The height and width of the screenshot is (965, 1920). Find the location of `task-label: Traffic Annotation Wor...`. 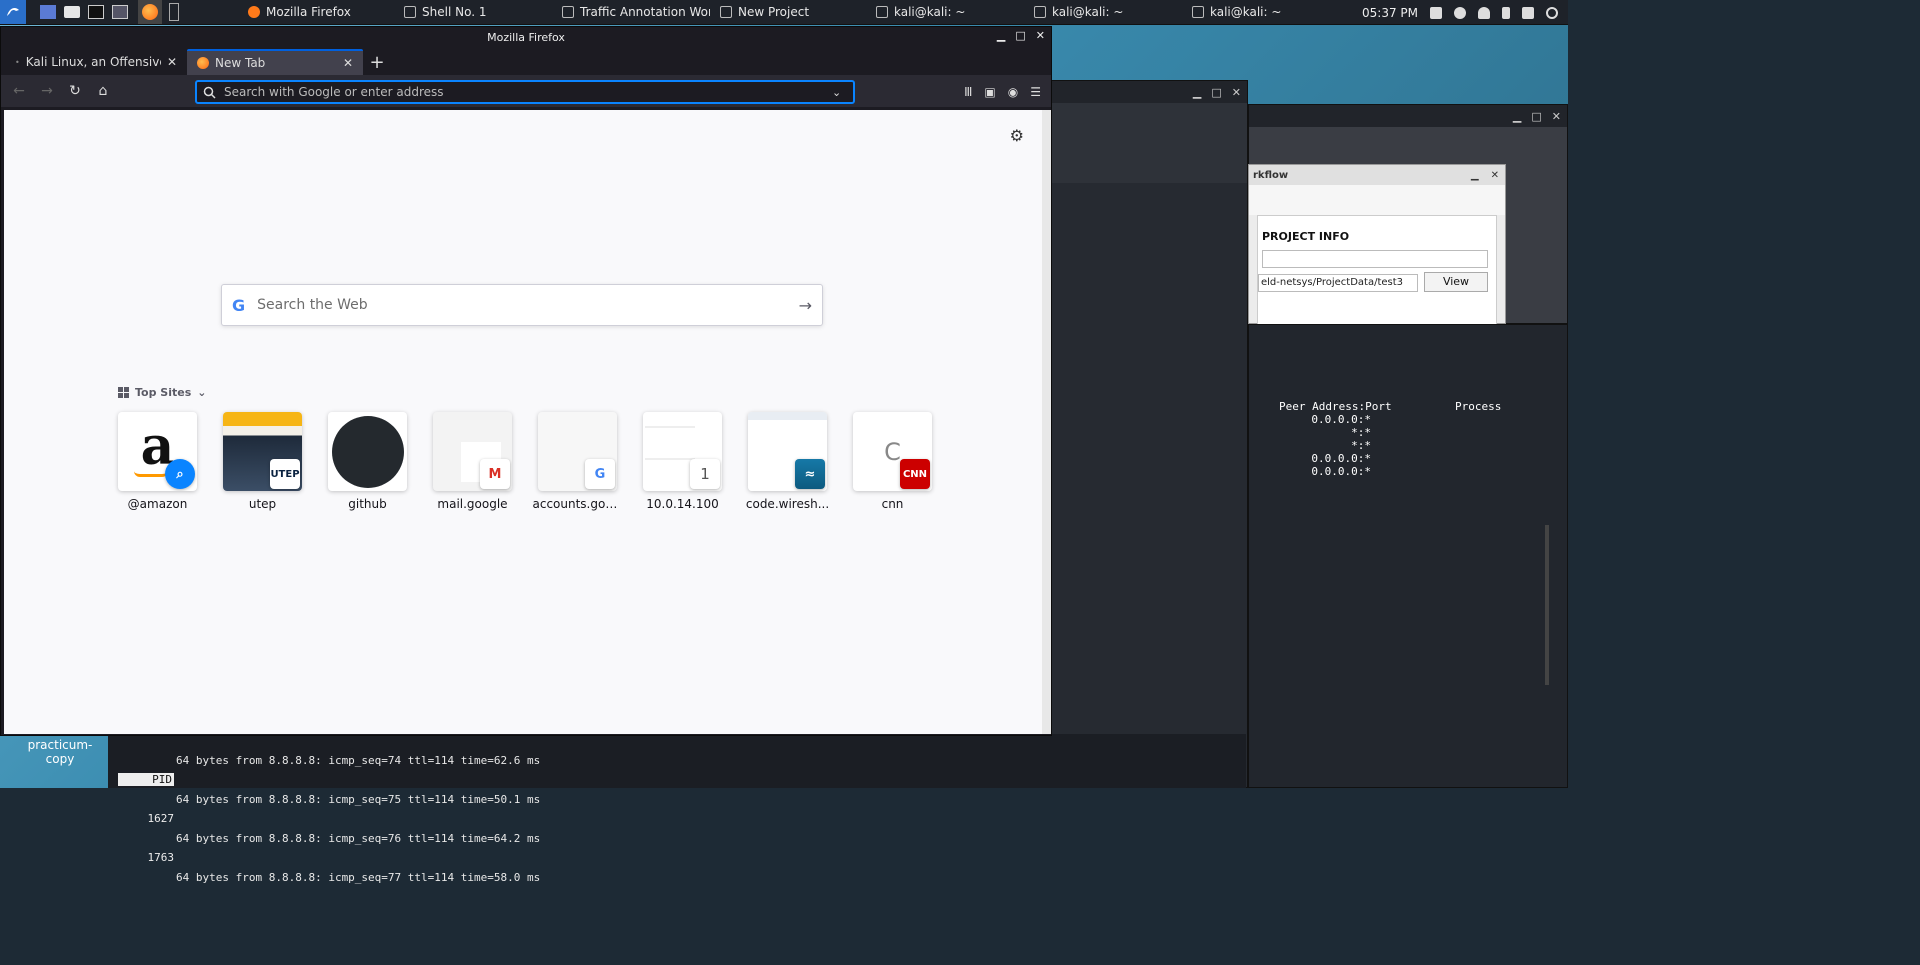

task-label: Traffic Annotation Wor... is located at coordinates (645, 12).